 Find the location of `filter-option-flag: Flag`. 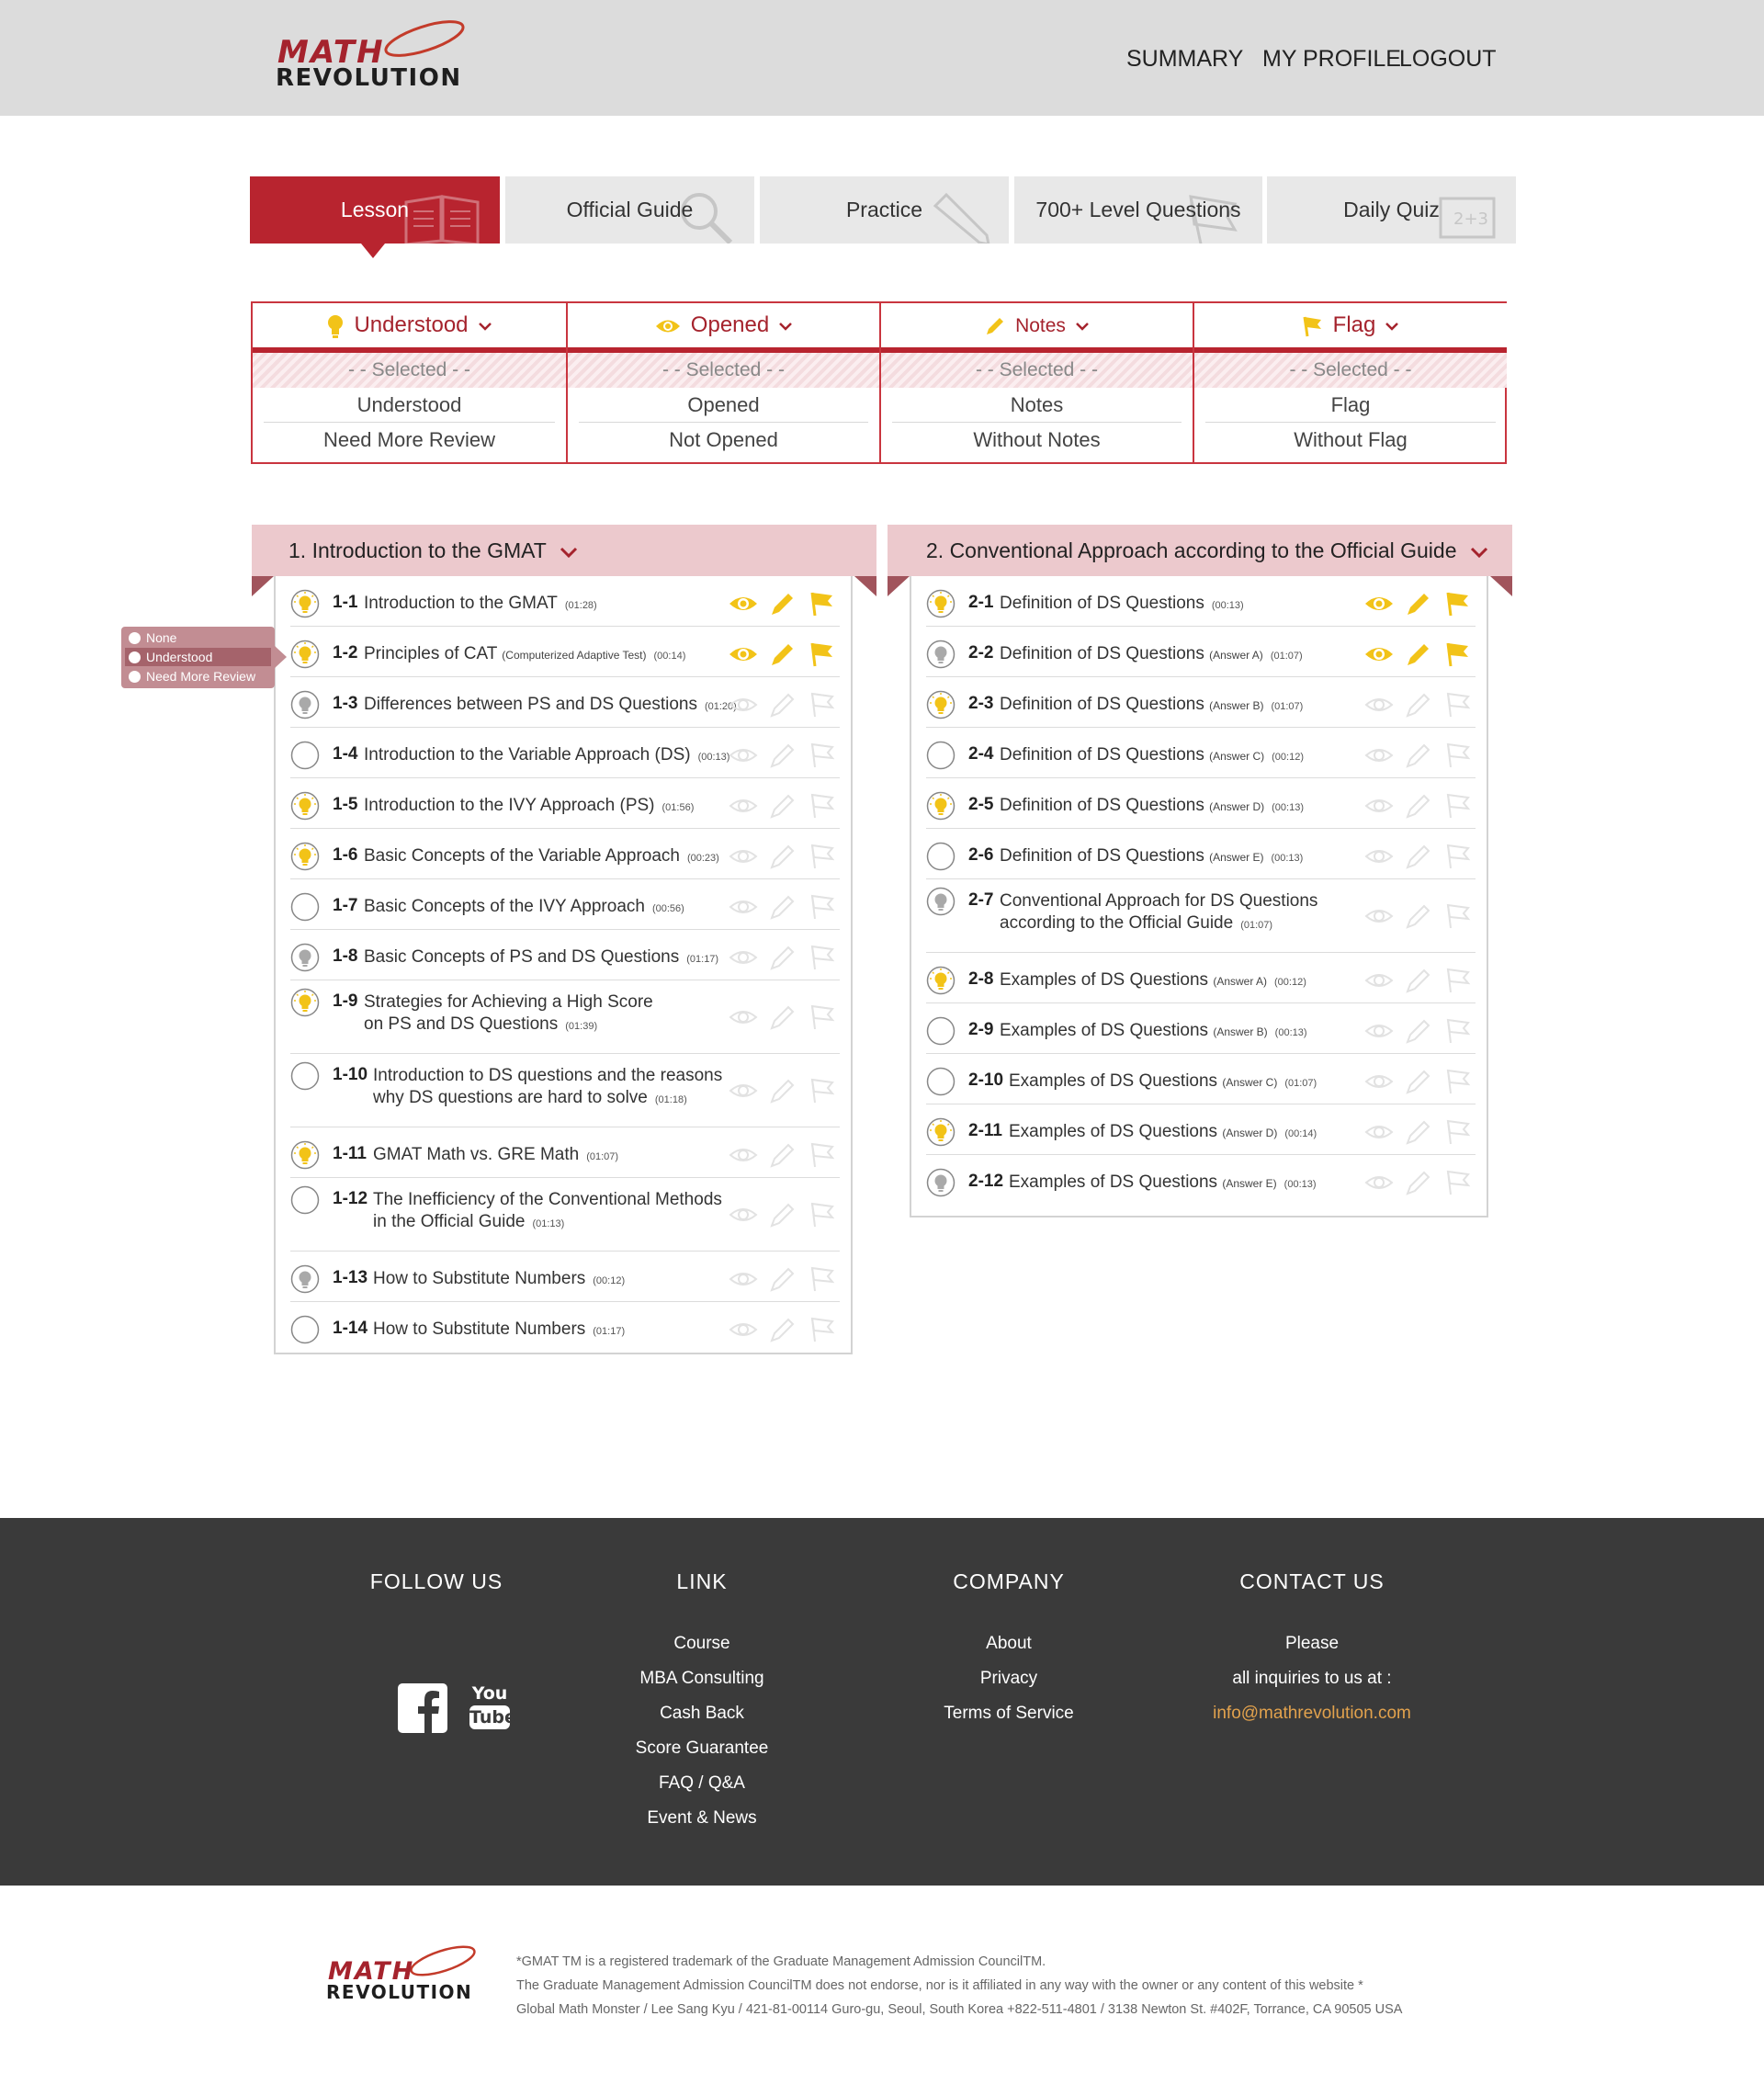

filter-option-flag: Flag is located at coordinates (1351, 405).